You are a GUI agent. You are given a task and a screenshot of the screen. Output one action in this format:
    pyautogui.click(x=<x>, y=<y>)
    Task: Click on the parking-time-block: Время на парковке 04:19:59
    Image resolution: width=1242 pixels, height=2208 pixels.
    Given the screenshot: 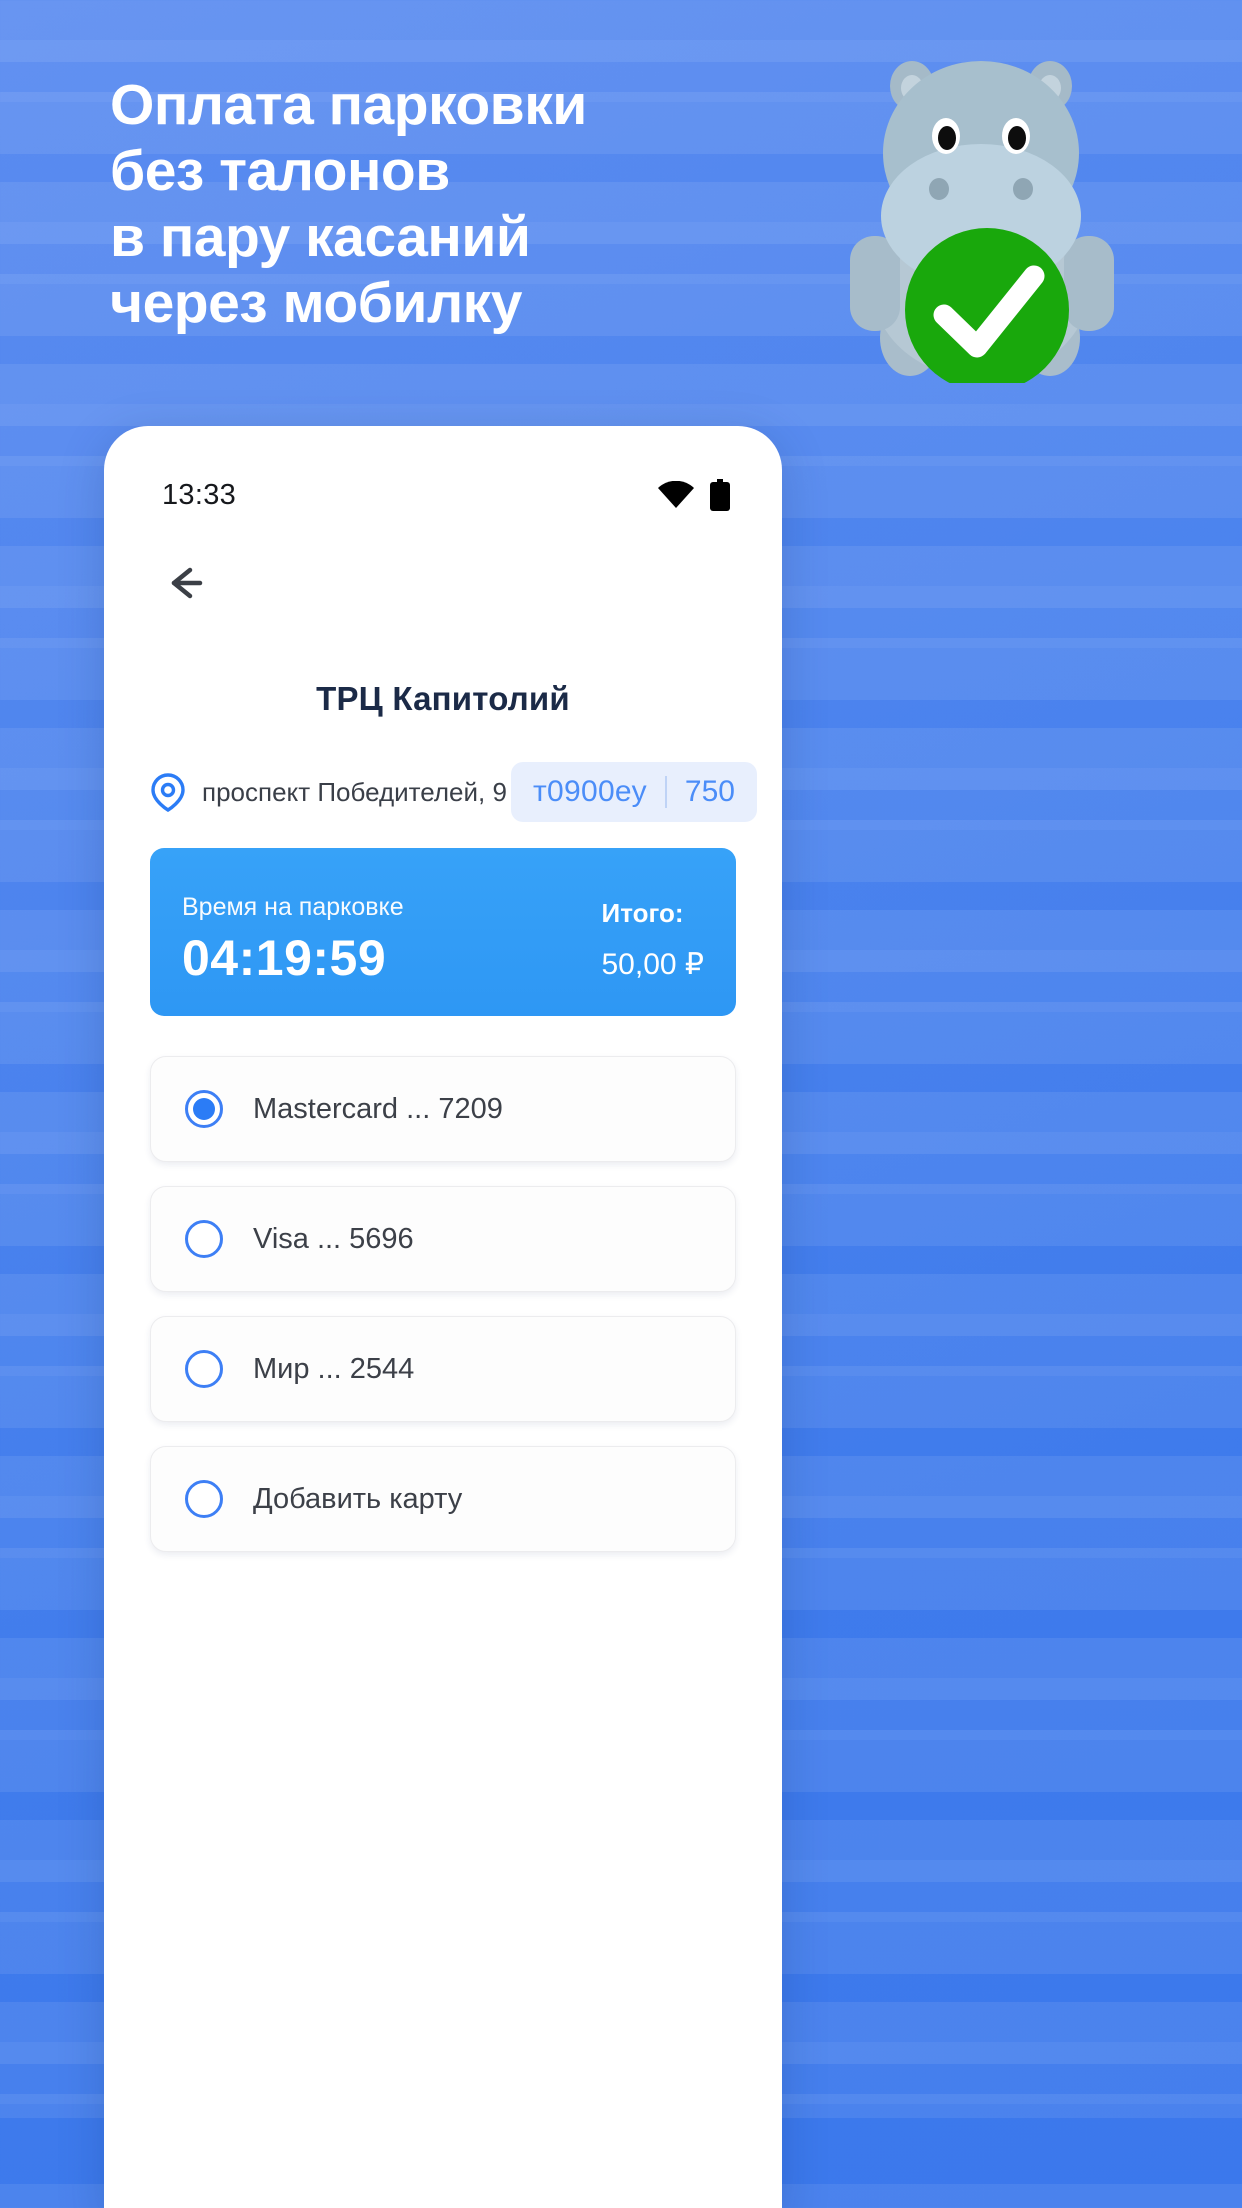 What is the action you would take?
    pyautogui.click(x=293, y=939)
    